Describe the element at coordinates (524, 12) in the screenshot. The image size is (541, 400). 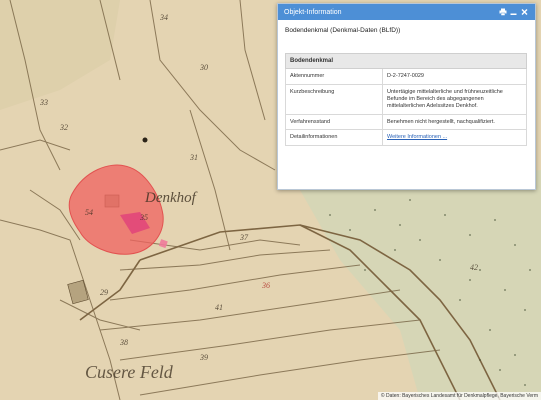
I see `close-icon` at that location.